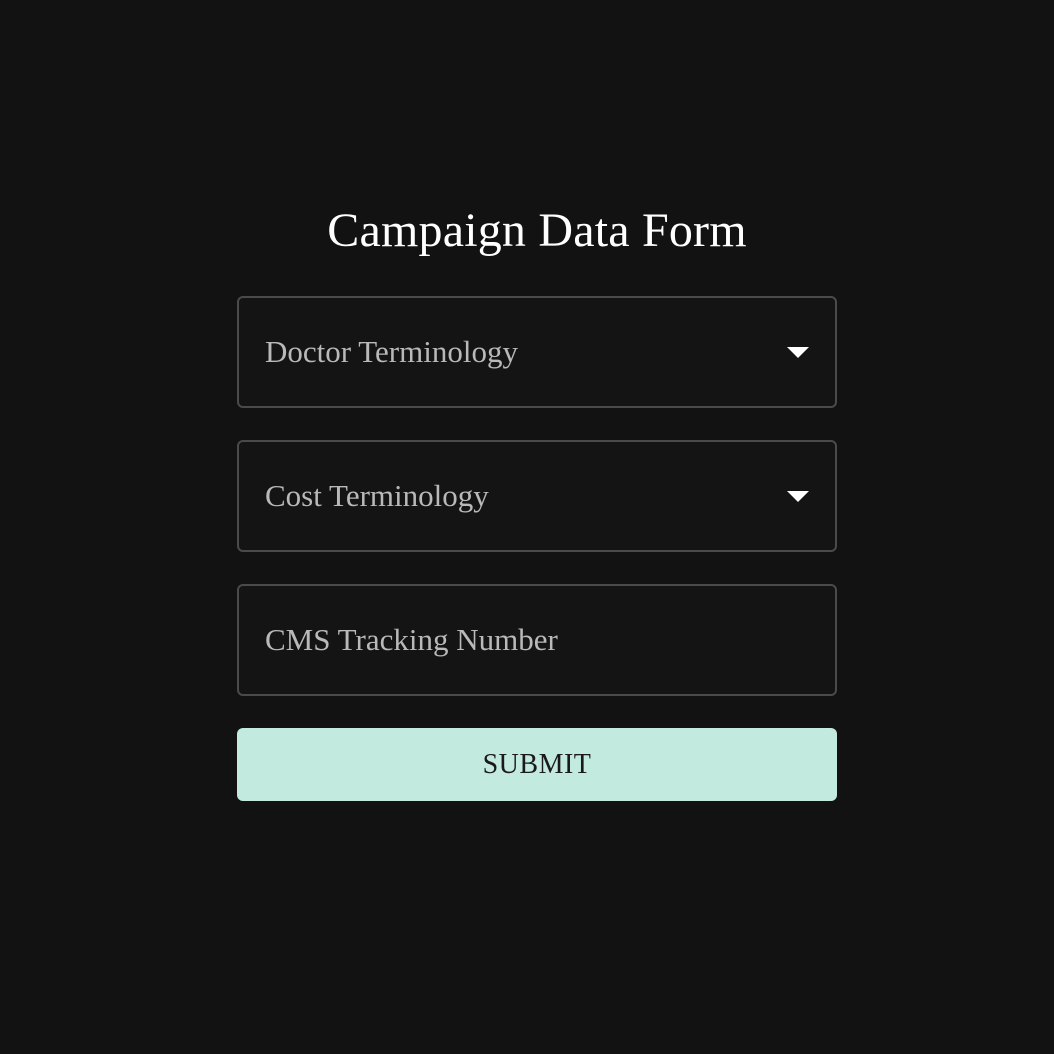 This screenshot has width=1054, height=1054. What do you see at coordinates (537, 496) in the screenshot?
I see `cost-terminology-select: Cost Terminology` at bounding box center [537, 496].